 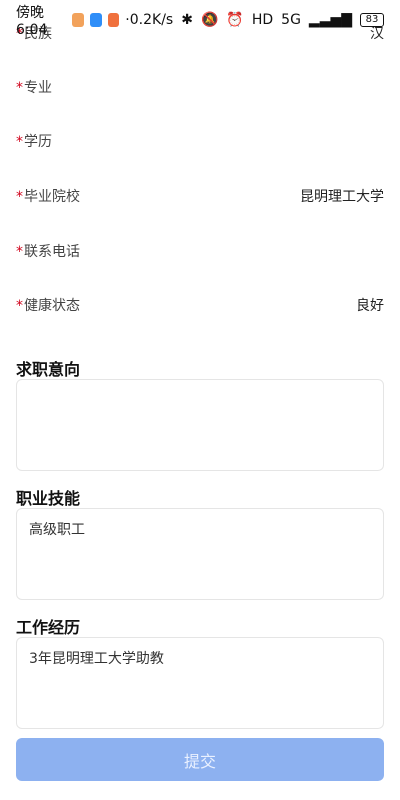 What do you see at coordinates (200, 425) in the screenshot?
I see `textarea-job-intention` at bounding box center [200, 425].